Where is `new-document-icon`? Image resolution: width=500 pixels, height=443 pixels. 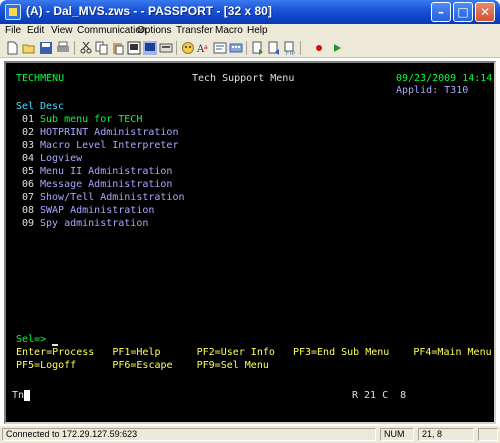 new-document-icon is located at coordinates (12, 48).